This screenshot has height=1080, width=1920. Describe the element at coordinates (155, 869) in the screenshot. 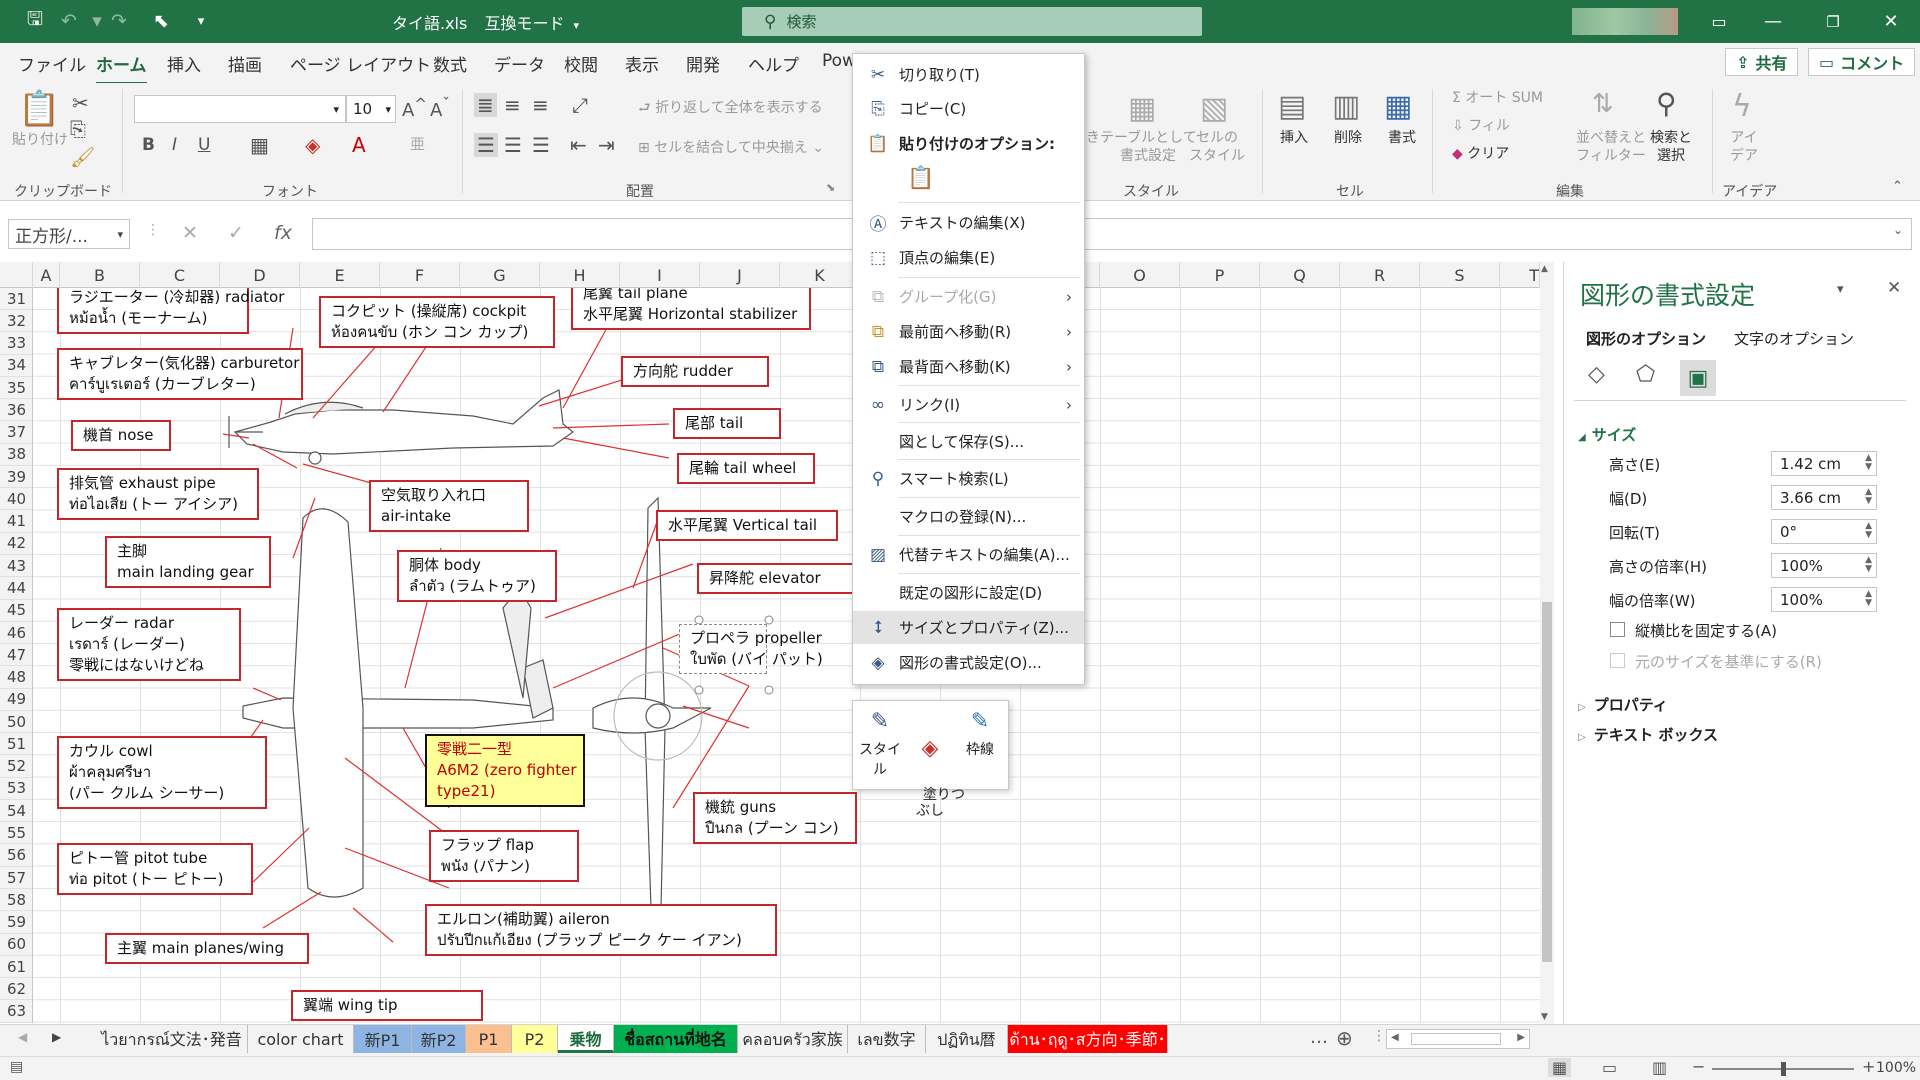

I see `label-pitot-tube: ピトー管 pitot tube ท่อ pitot (トー ピトー)` at that location.